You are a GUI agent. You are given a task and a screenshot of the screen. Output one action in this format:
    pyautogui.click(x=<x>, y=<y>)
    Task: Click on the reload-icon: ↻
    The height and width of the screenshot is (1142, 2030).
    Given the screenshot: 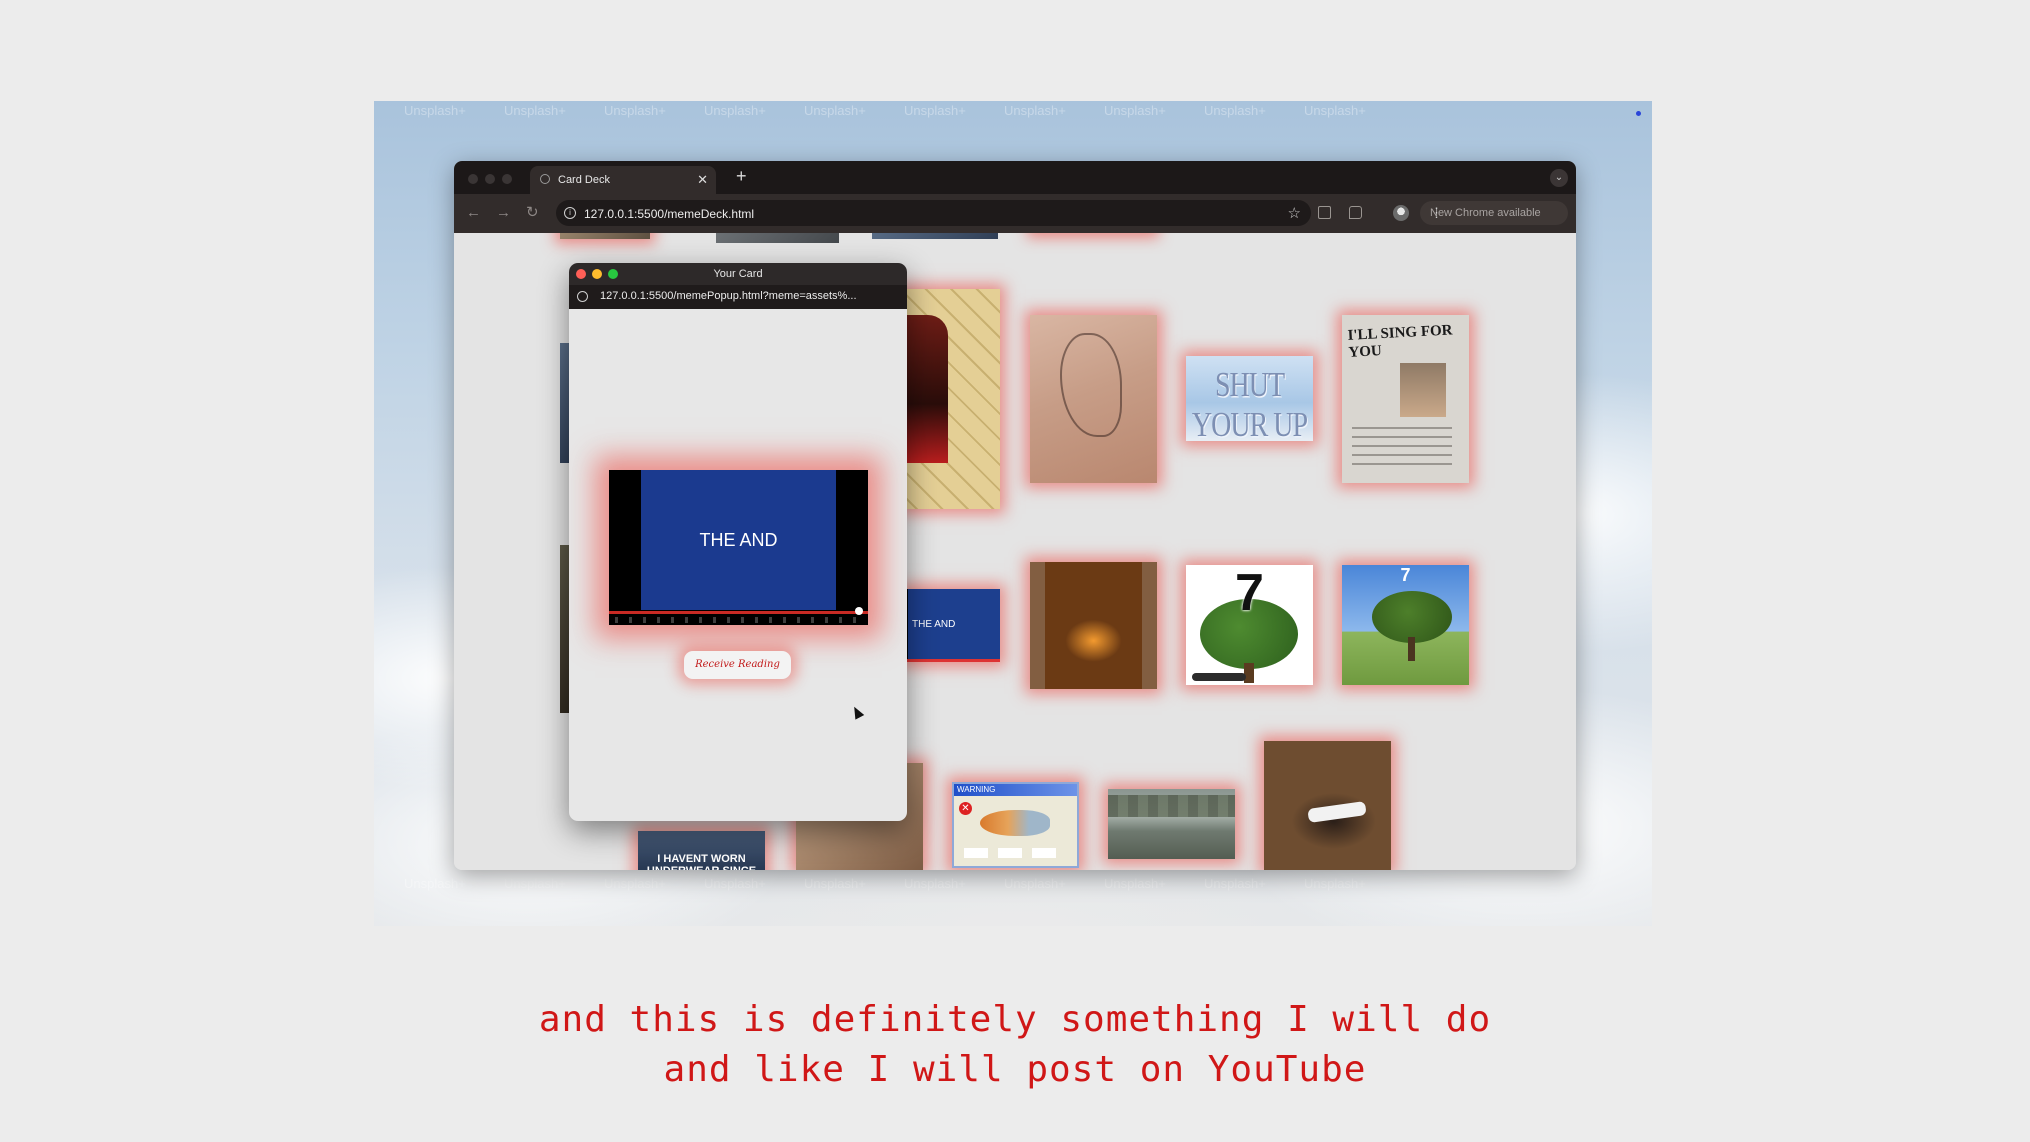 What is the action you would take?
    pyautogui.click(x=532, y=212)
    